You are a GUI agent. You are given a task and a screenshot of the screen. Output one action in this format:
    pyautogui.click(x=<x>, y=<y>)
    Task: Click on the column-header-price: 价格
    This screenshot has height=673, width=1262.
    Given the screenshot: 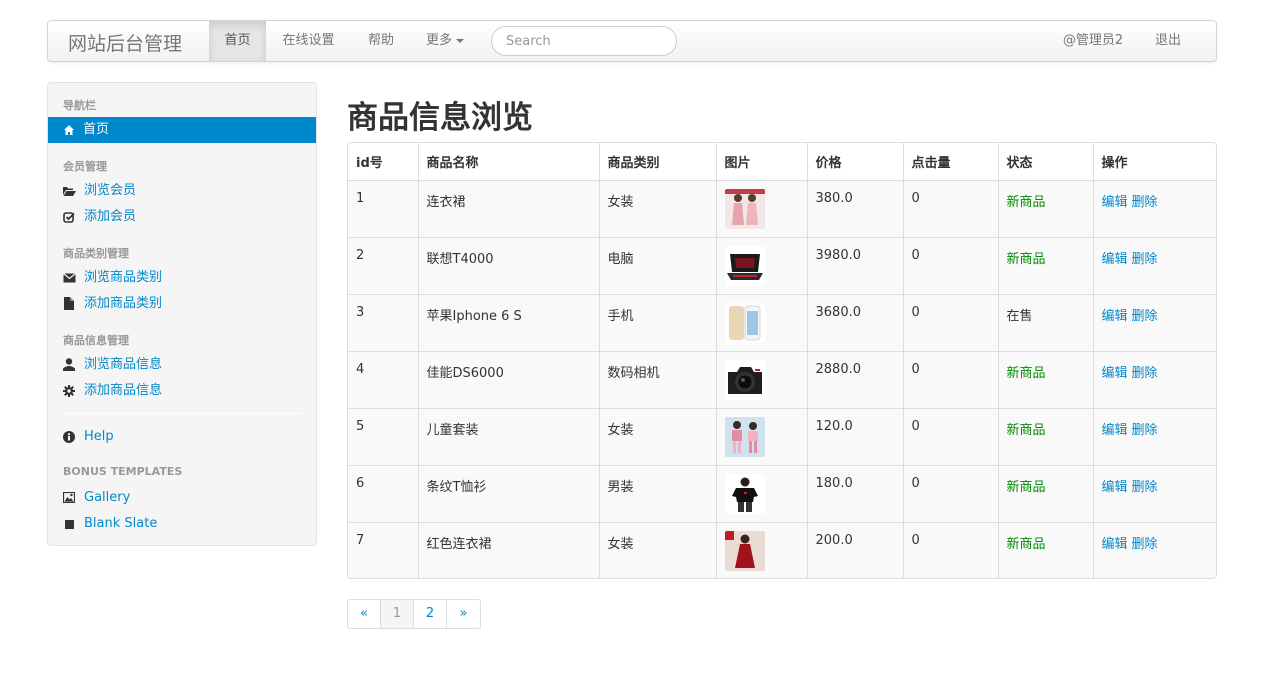 What is the action you would take?
    pyautogui.click(x=855, y=161)
    